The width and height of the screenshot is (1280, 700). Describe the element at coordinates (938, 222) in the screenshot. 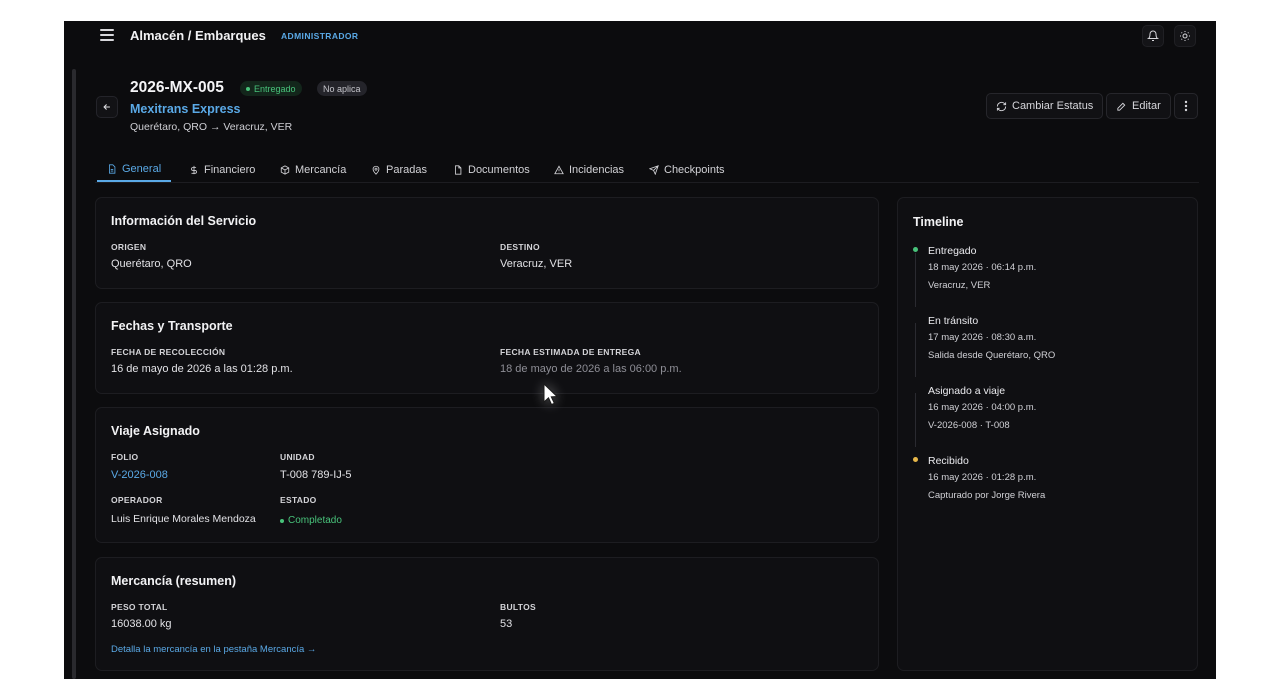

I see `timeline-title: Timeline` at that location.